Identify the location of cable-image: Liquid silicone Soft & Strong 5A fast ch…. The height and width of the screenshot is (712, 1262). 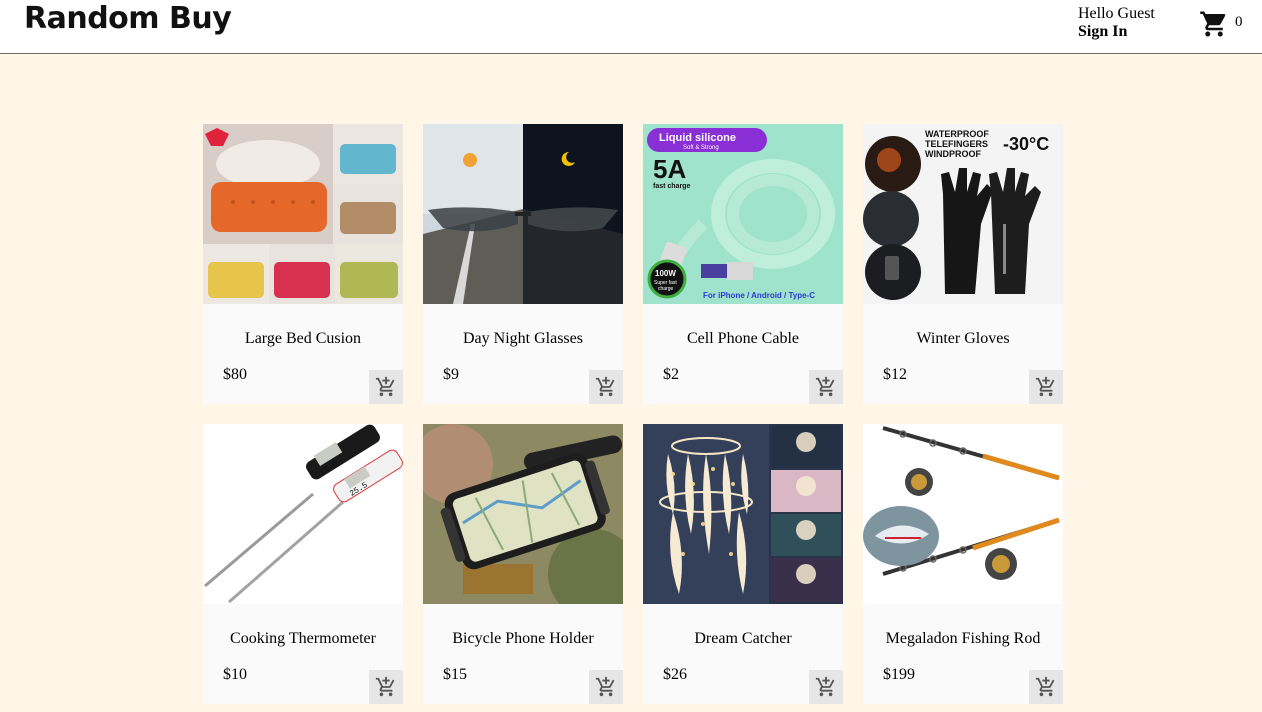
(743, 214).